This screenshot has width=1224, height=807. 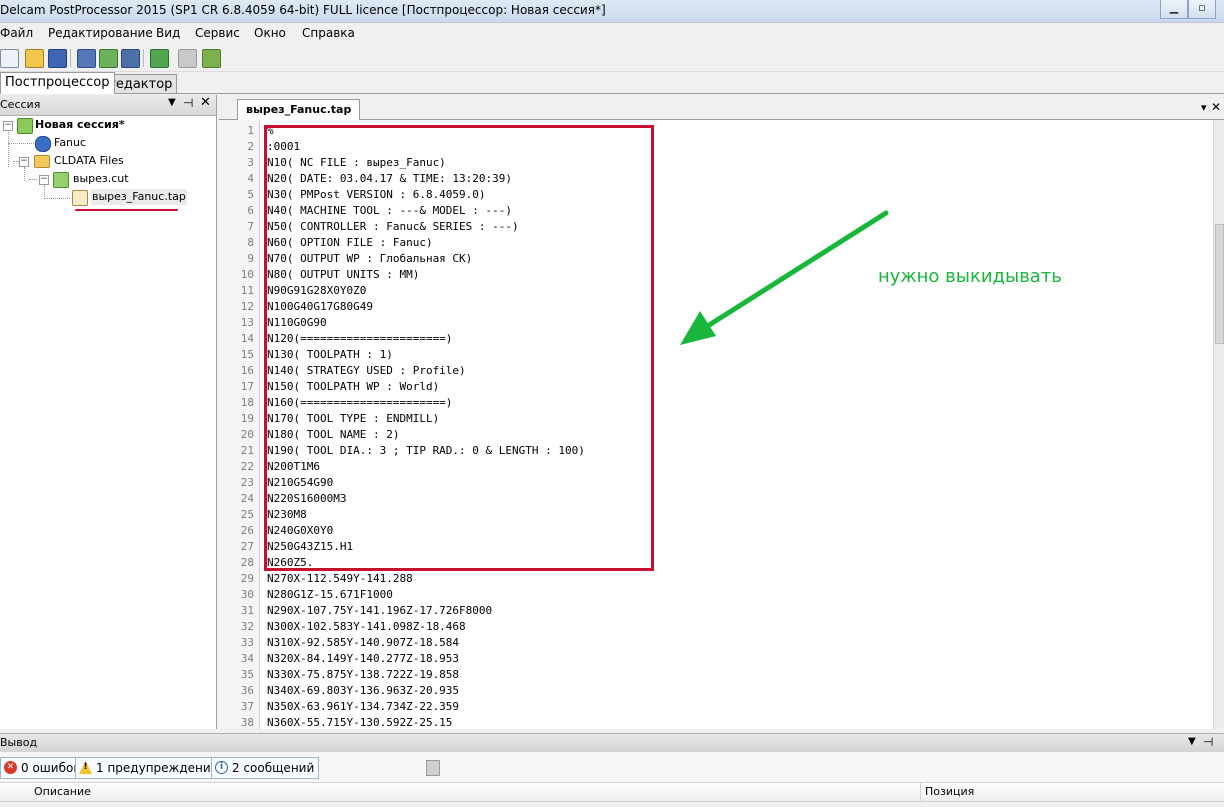 I want to click on line-number: 27, so click(x=247, y=546).